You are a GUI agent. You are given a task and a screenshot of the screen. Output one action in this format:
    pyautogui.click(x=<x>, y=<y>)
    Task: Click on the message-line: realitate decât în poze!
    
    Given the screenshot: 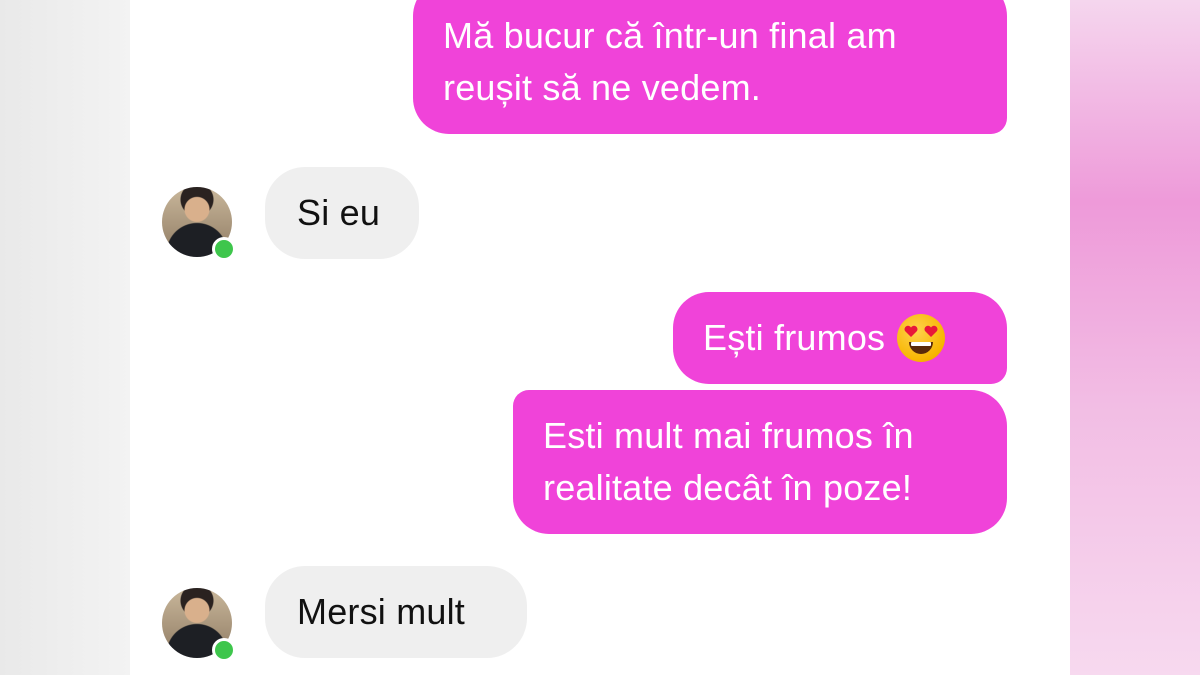 What is the action you would take?
    pyautogui.click(x=728, y=487)
    